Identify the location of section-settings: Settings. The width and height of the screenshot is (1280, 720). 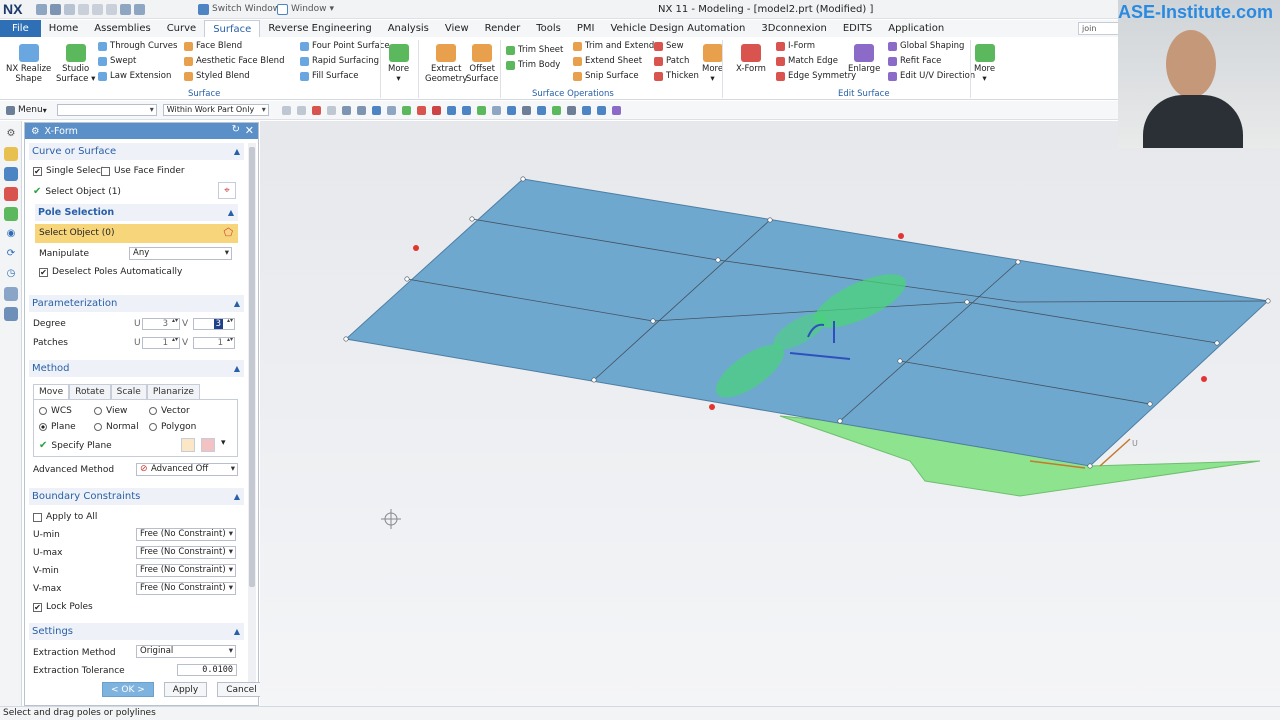
(136, 631).